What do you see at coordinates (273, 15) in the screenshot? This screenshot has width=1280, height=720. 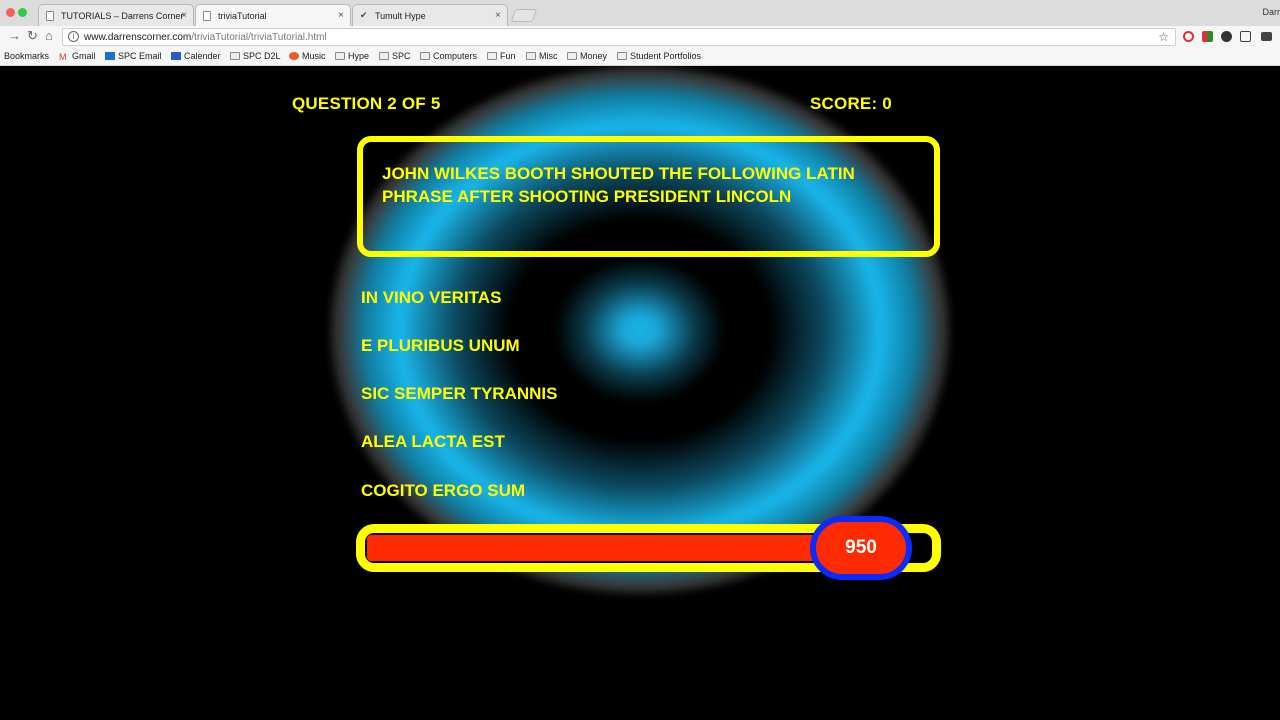 I see `tab-trivia-tutorial: triviaTutorial ×` at bounding box center [273, 15].